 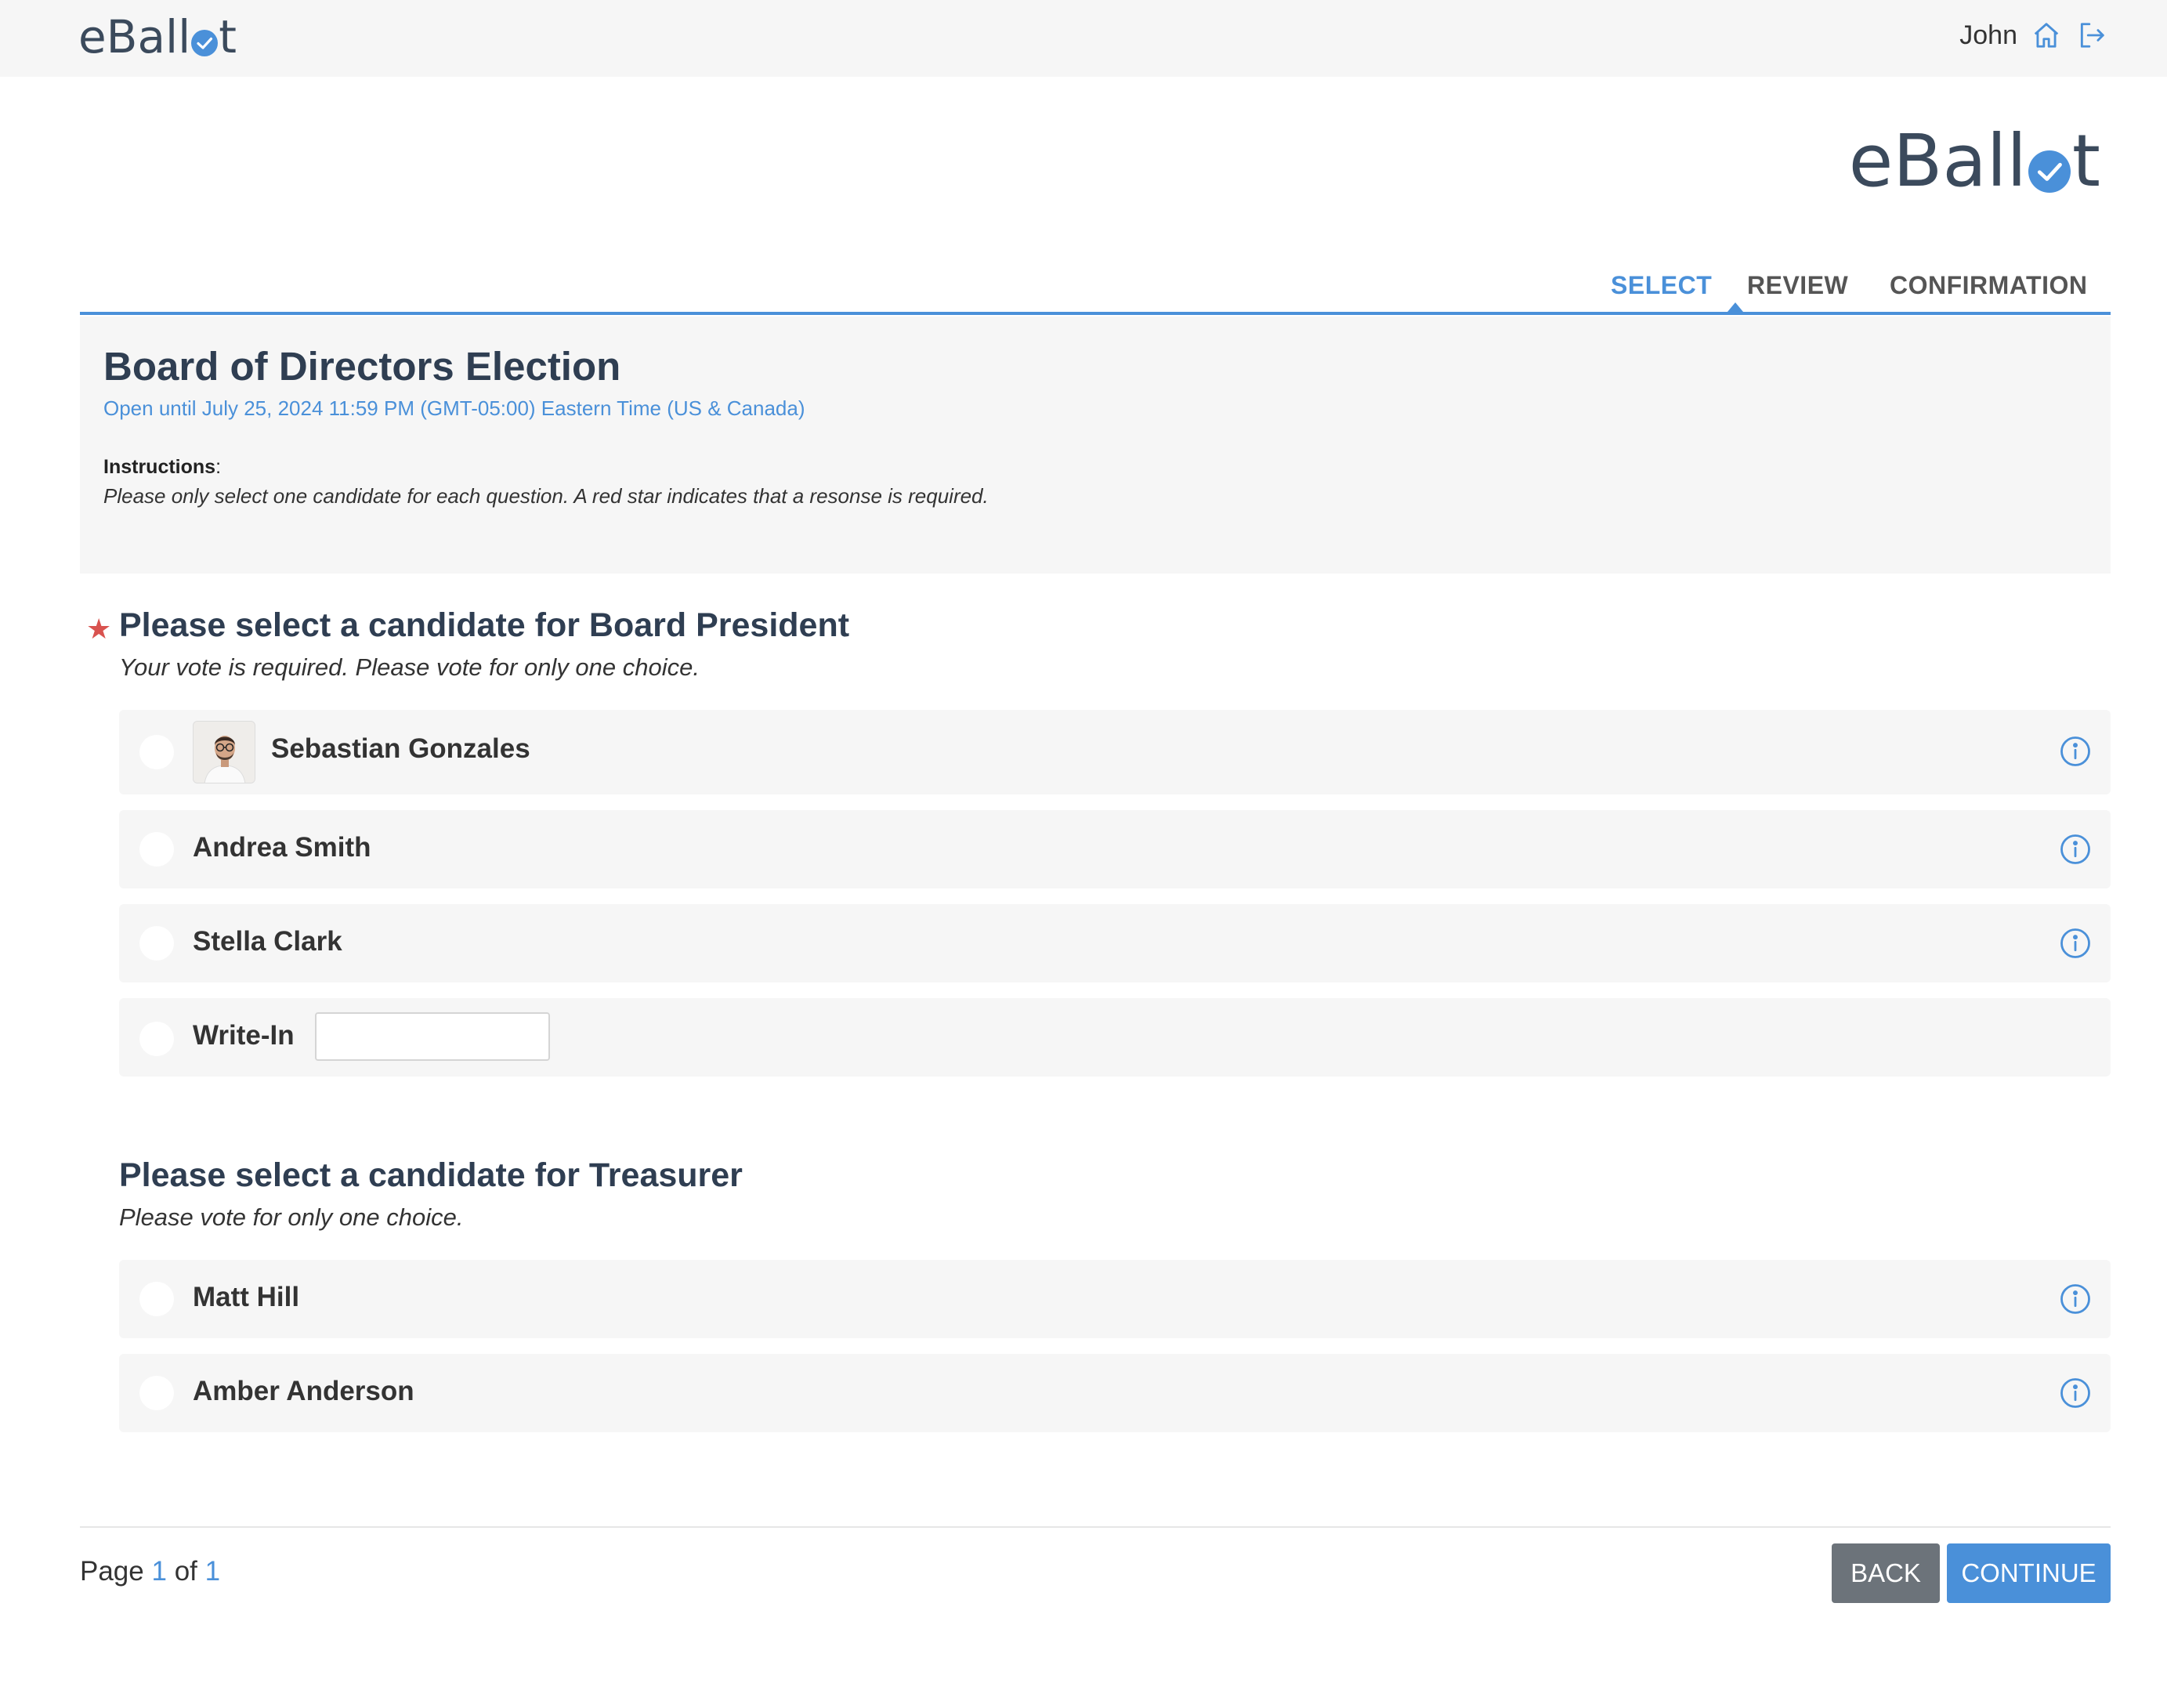 I want to click on username: John, so click(x=1988, y=35).